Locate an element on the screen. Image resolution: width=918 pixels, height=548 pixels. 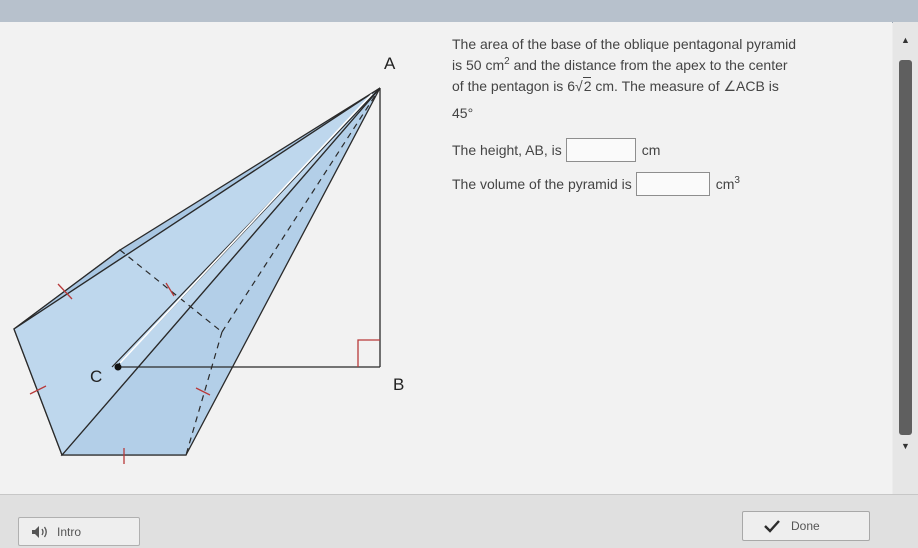
intro-button-label: Intro is located at coordinates (69, 531).